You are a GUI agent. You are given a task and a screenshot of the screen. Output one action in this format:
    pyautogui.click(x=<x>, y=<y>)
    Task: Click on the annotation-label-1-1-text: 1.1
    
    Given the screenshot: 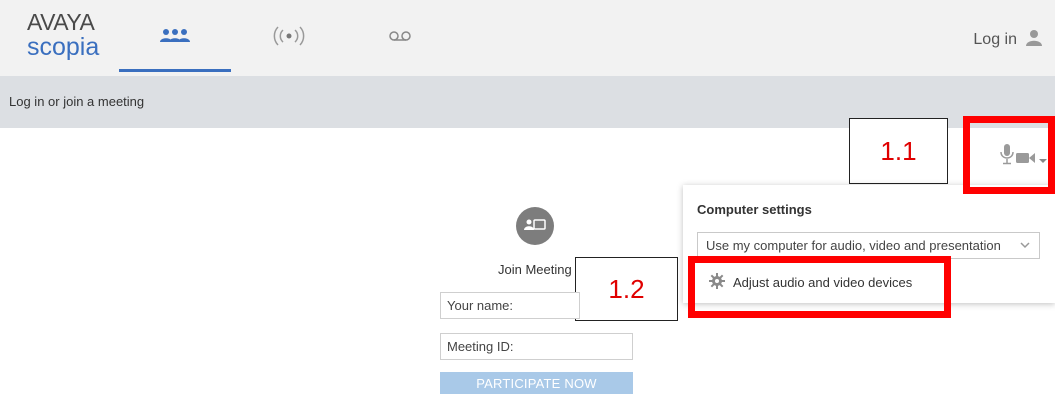 What is the action you would take?
    pyautogui.click(x=898, y=150)
    